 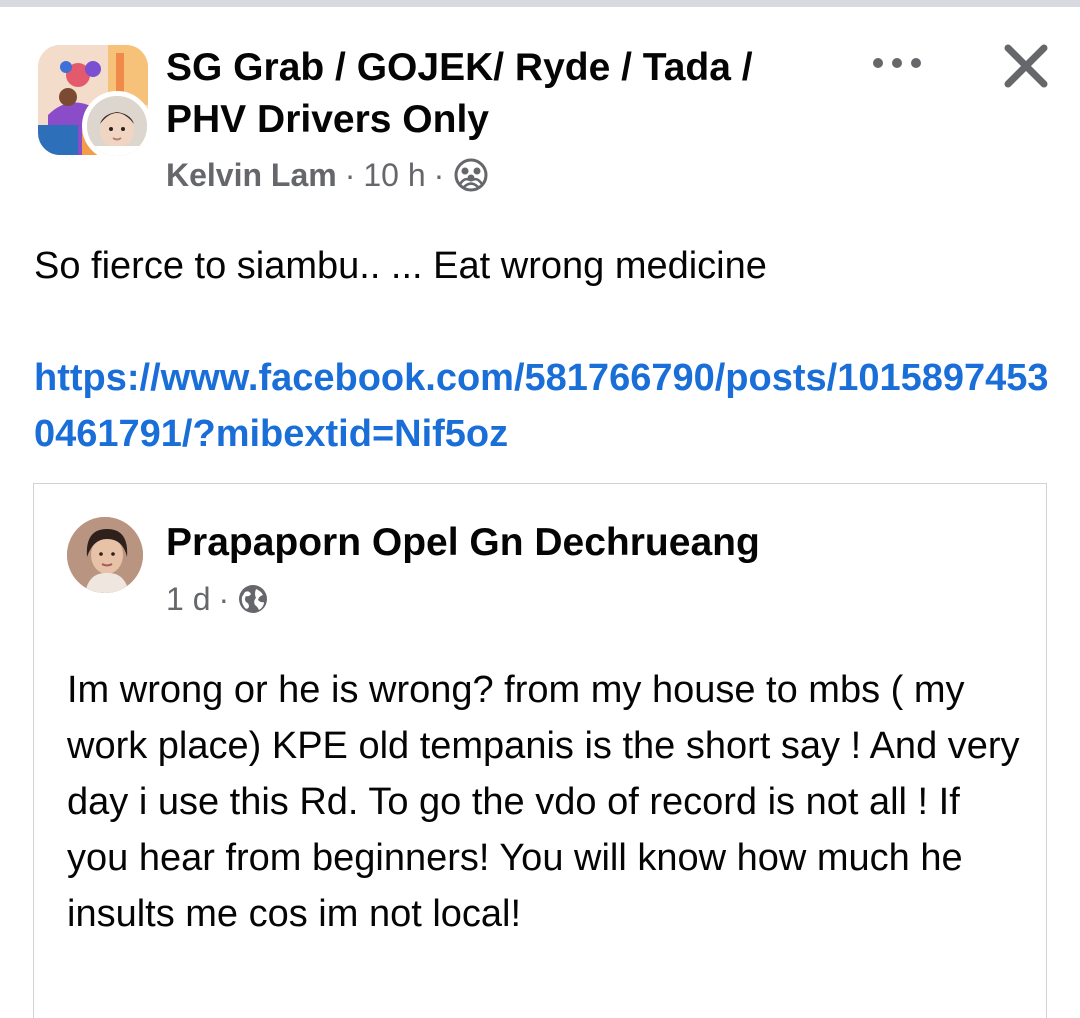 What do you see at coordinates (117, 126) in the screenshot?
I see `author-avatar` at bounding box center [117, 126].